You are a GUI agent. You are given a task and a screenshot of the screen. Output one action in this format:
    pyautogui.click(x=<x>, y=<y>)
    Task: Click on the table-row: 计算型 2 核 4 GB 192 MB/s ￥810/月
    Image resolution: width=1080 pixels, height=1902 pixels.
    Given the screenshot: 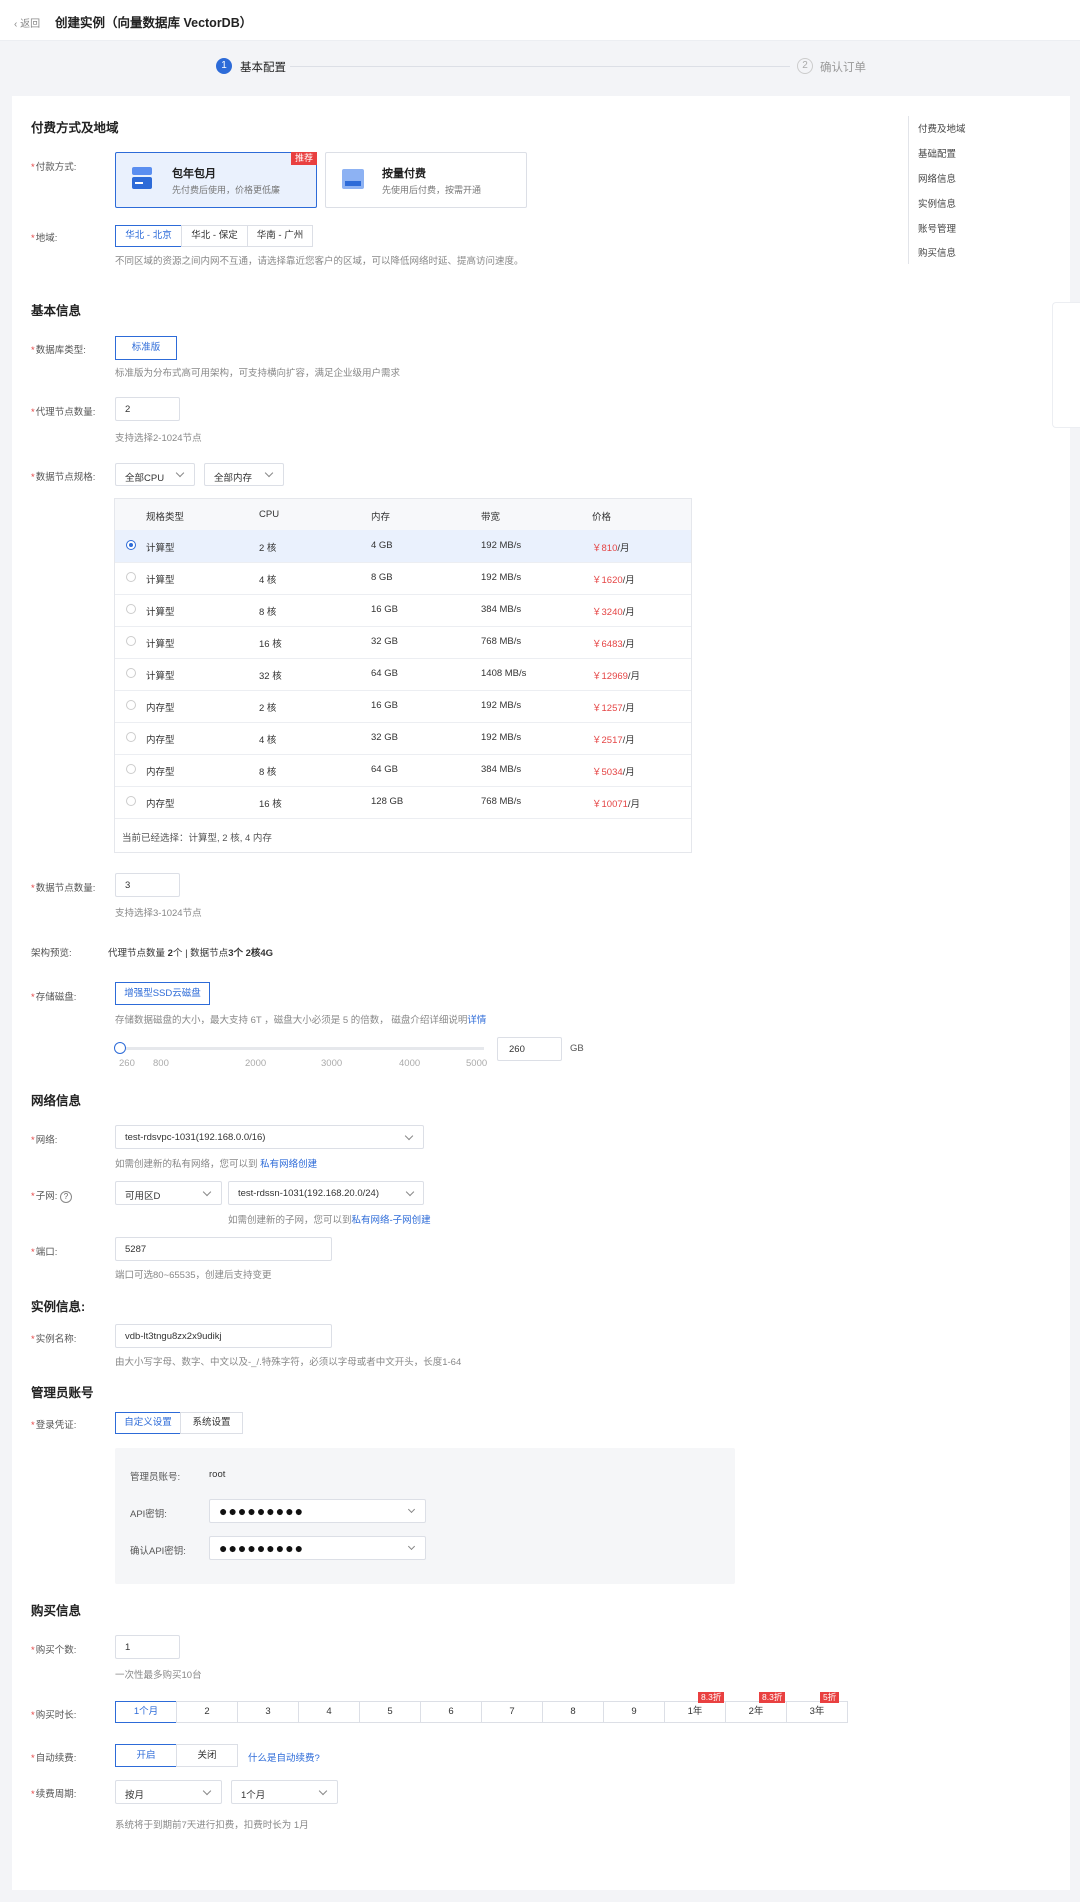 What is the action you would take?
    pyautogui.click(x=403, y=546)
    